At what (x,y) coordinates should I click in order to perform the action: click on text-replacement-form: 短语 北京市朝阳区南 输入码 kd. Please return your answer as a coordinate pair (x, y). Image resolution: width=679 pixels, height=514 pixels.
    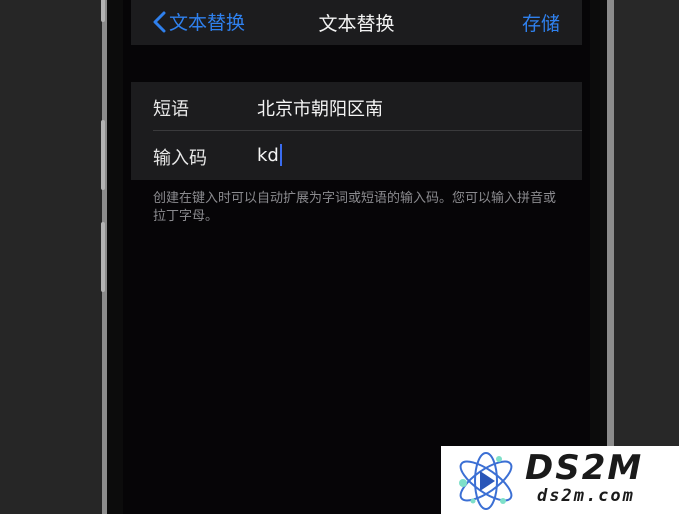
    Looking at the image, I should click on (356, 131).